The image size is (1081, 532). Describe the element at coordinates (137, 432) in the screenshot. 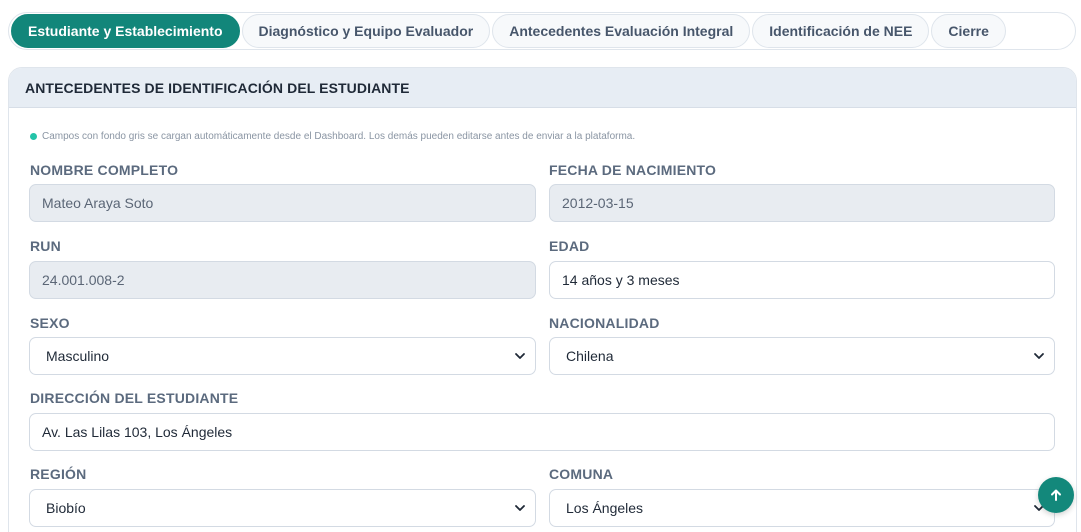

I see `direccion-value: Av. Las Lilas 103, Los Ángeles` at that location.